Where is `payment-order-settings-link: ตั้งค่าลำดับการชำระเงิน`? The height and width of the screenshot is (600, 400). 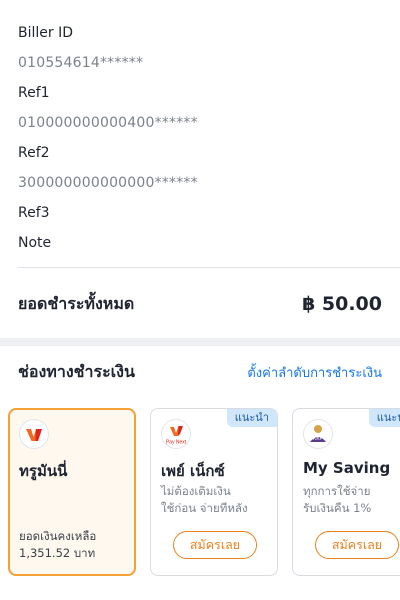 payment-order-settings-link: ตั้งค่าลำดับการชำระเงิน is located at coordinates (314, 372).